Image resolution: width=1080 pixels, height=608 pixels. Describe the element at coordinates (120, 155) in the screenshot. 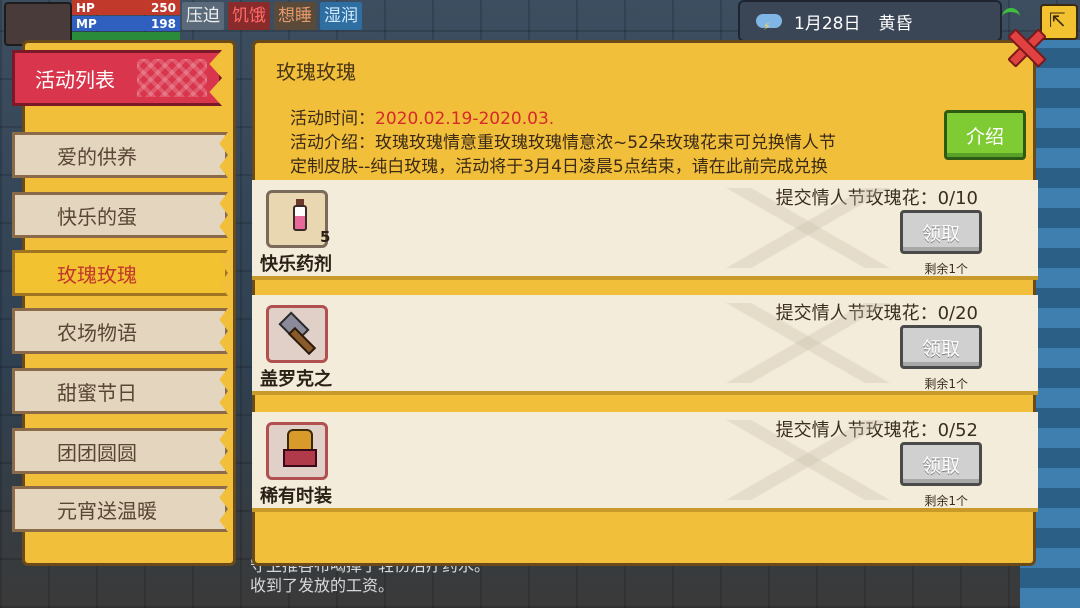

I see `sidebar-item-love-offering: 爱的供养` at that location.